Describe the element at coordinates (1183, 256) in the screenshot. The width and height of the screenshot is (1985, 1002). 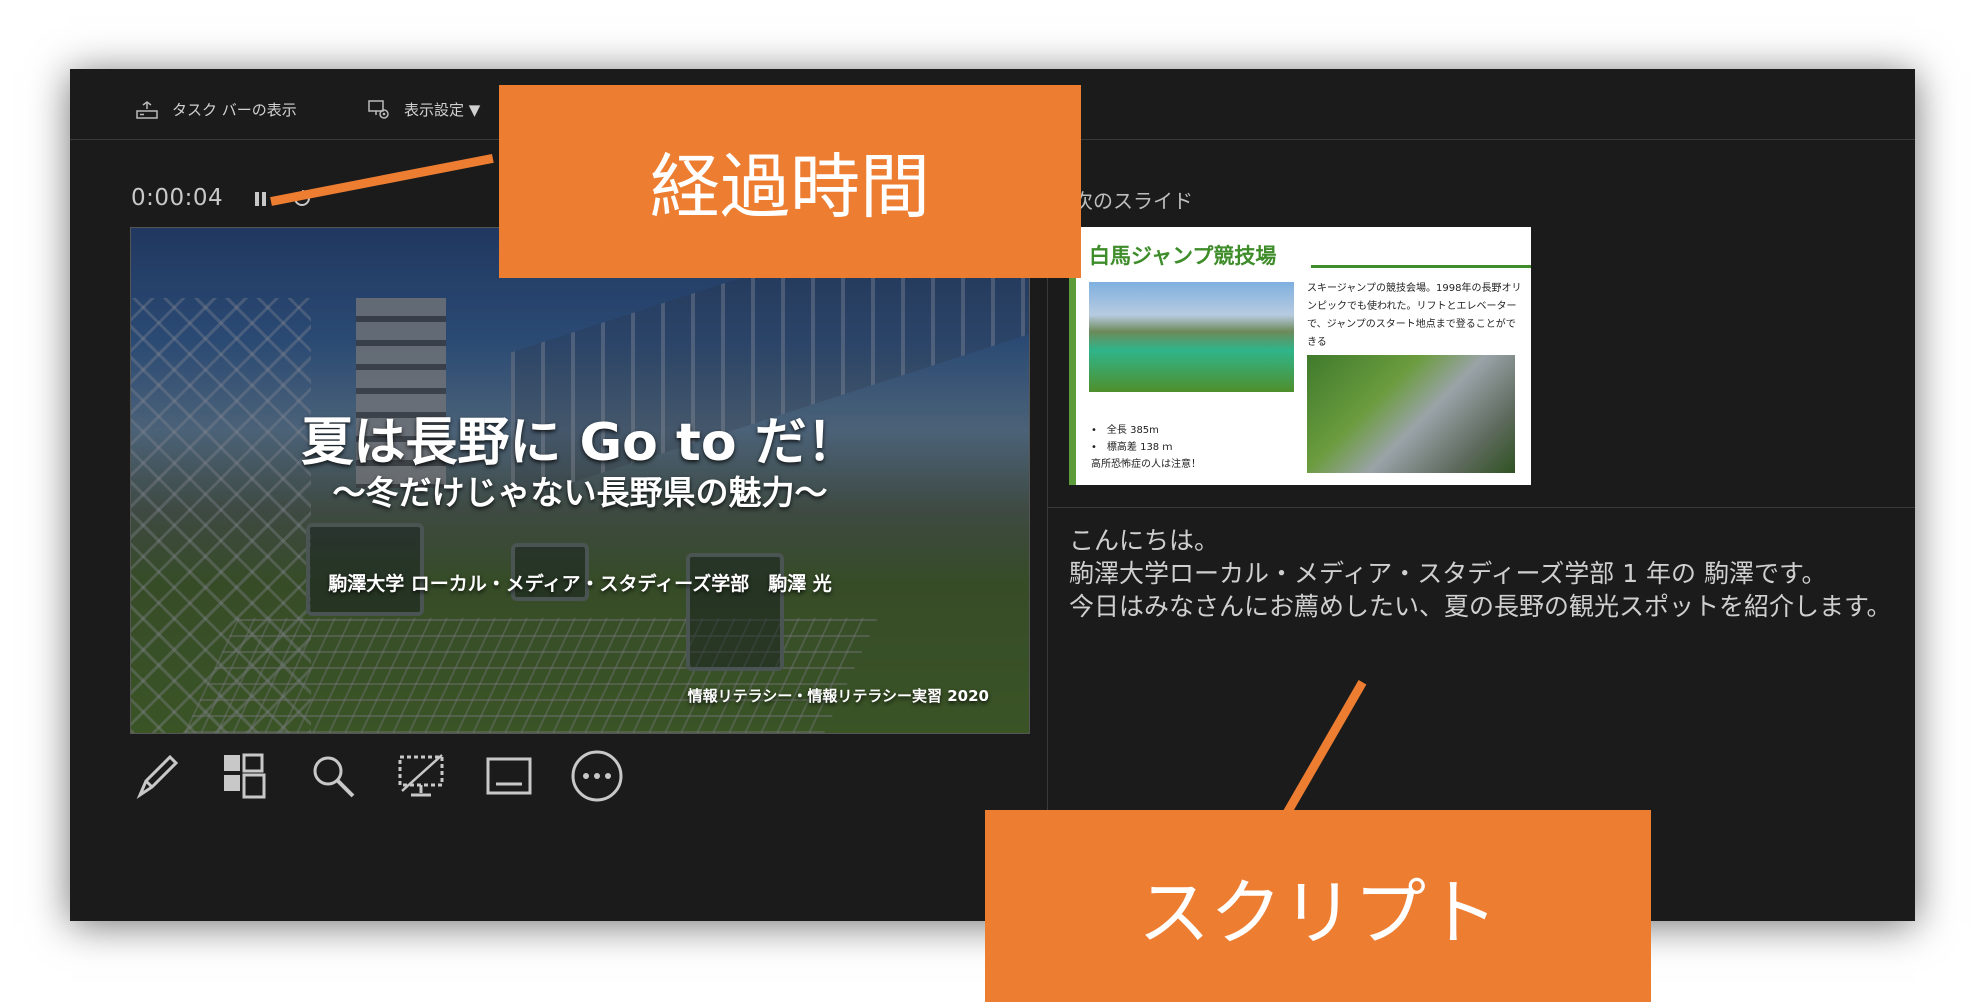
I see `next-slide-title: 白馬ジャンプ競技場` at that location.